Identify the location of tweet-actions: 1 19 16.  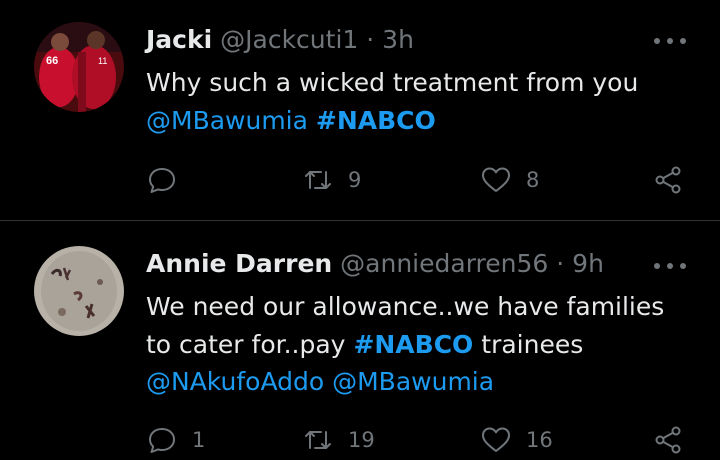
(419, 440).